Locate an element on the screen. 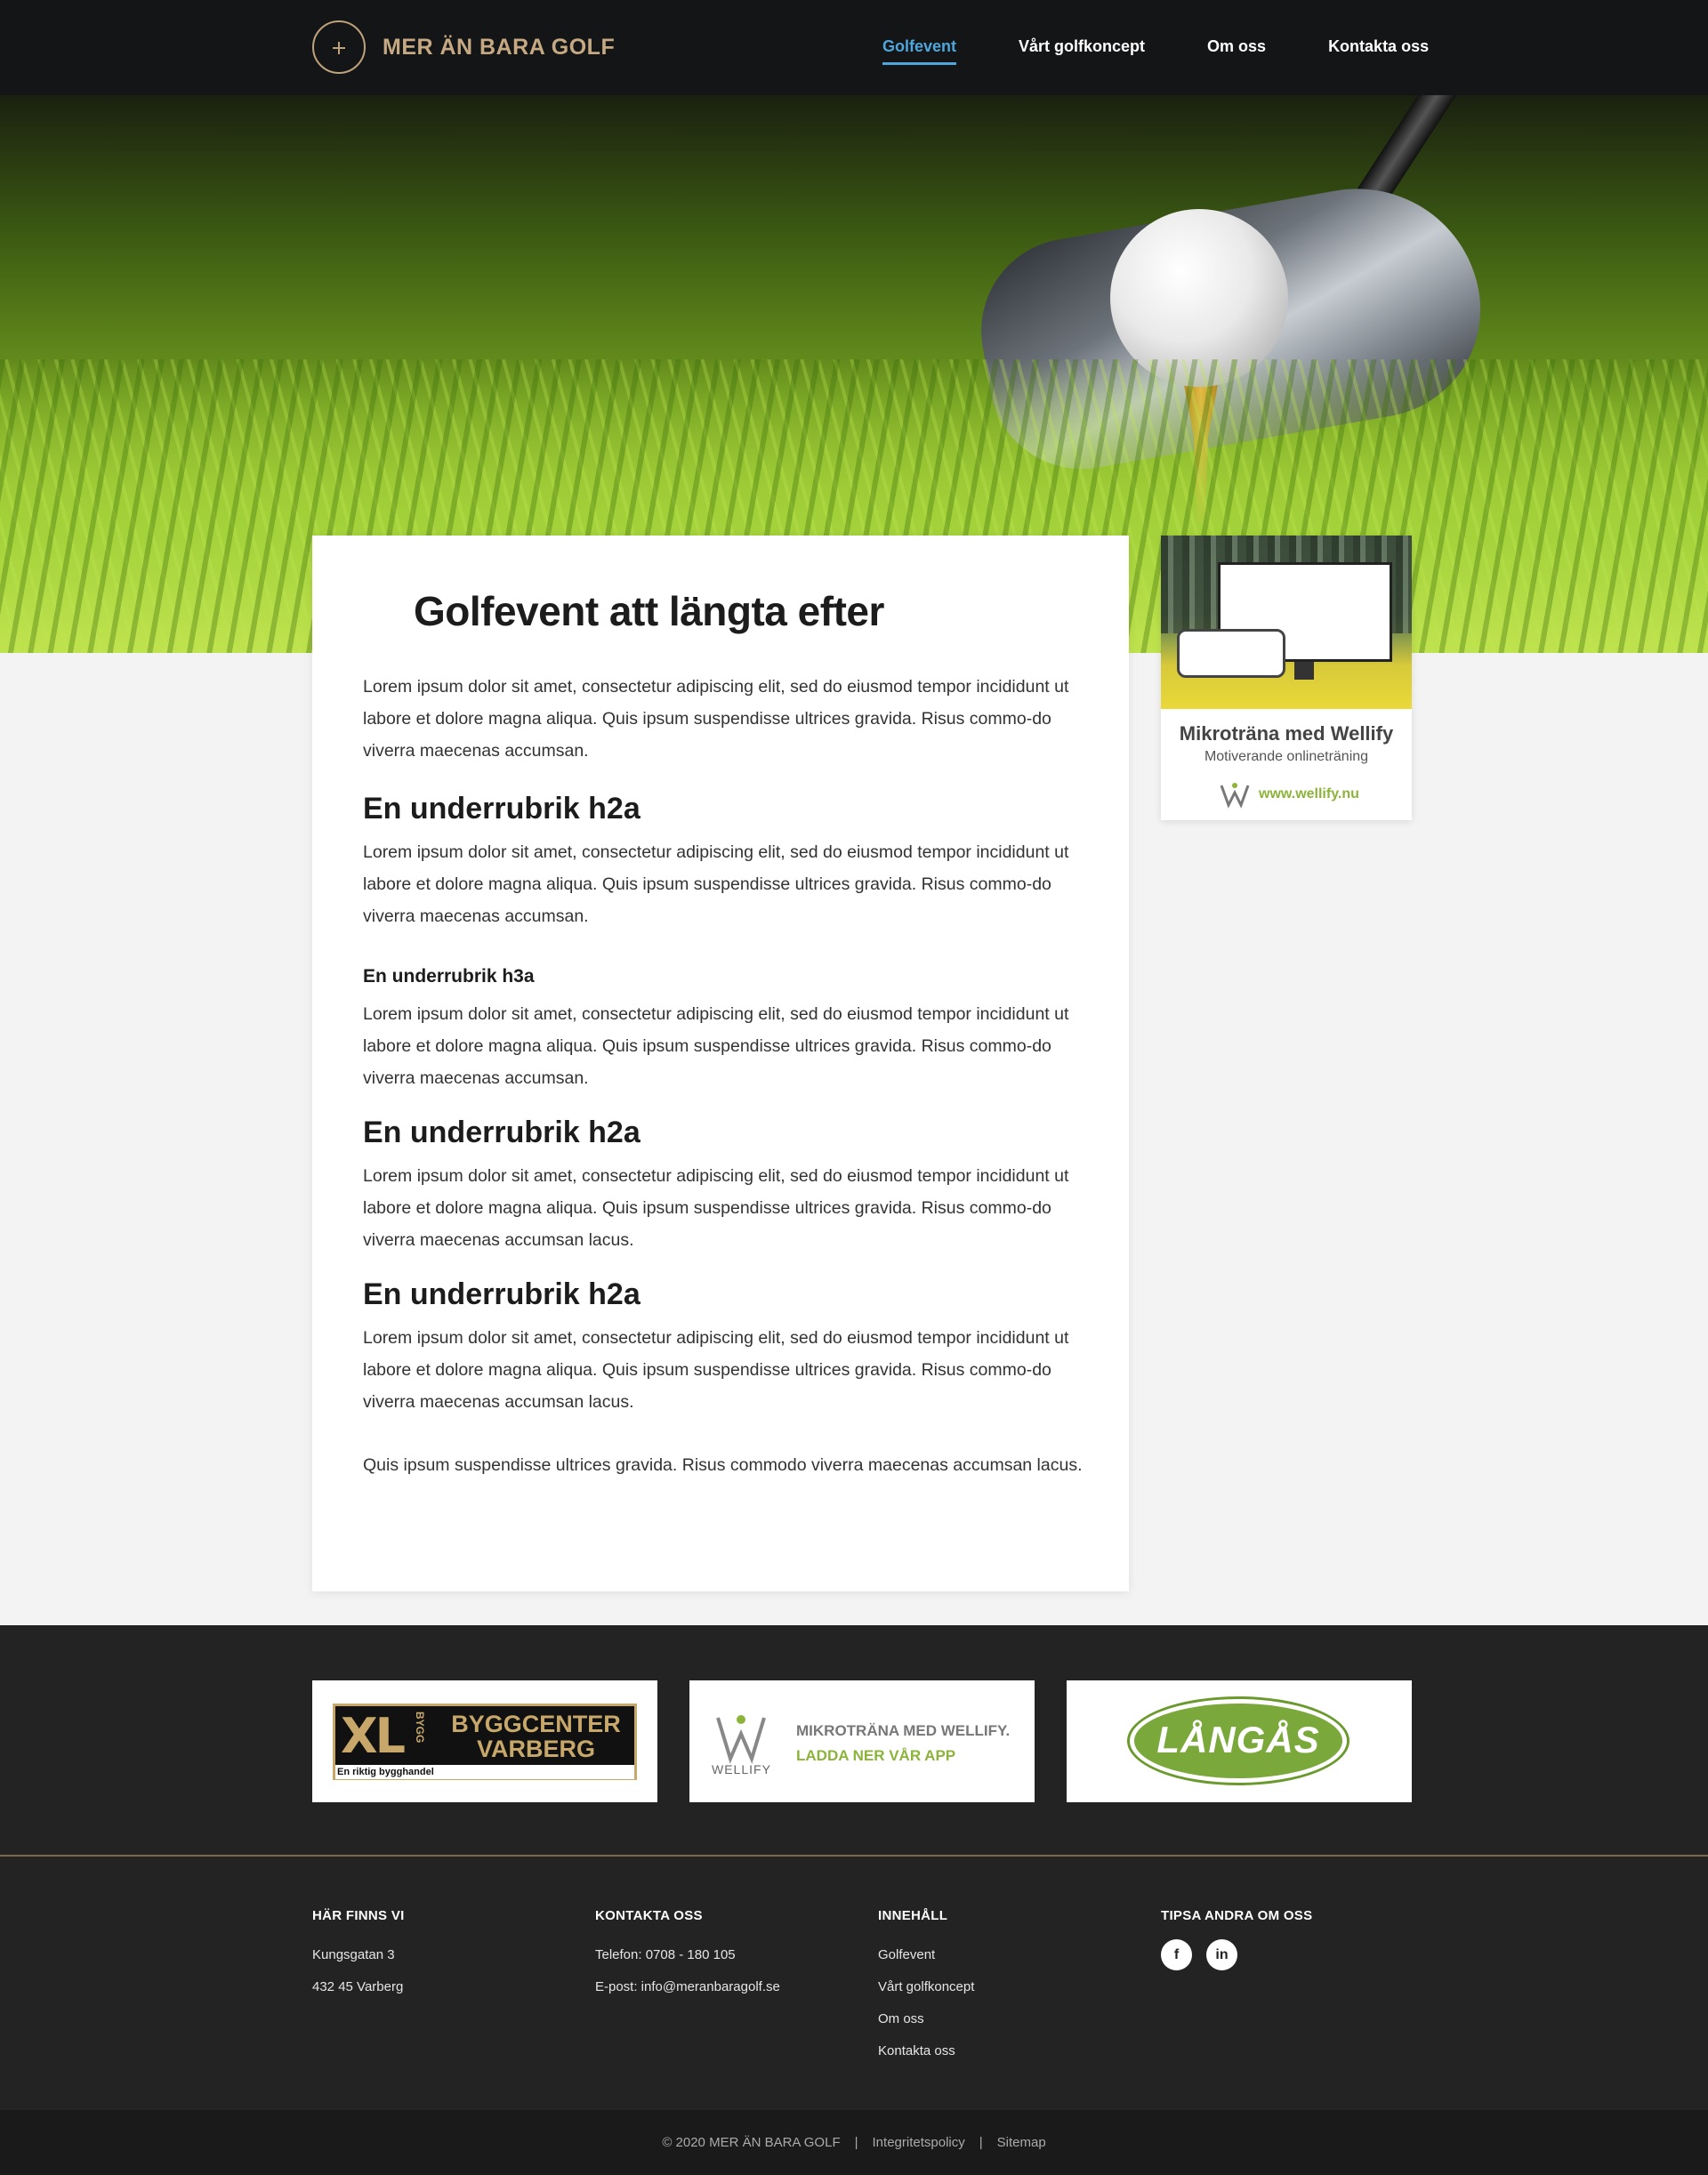  langas-logo-text: LÅNGÅS is located at coordinates (1238, 1739).